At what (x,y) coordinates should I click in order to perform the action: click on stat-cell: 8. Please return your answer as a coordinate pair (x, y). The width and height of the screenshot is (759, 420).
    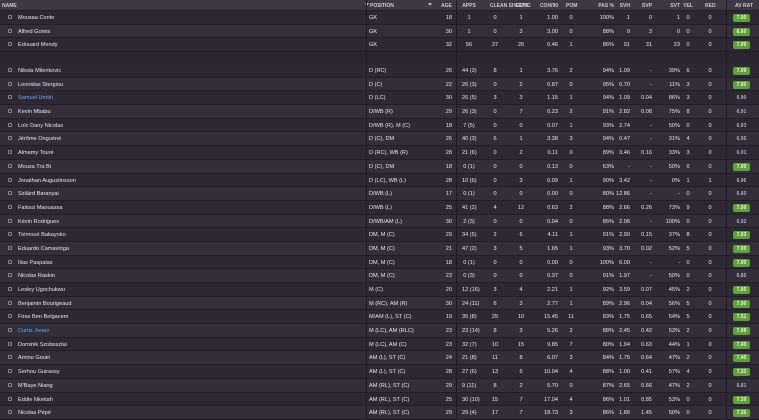
    Looking at the image, I should click on (688, 235).